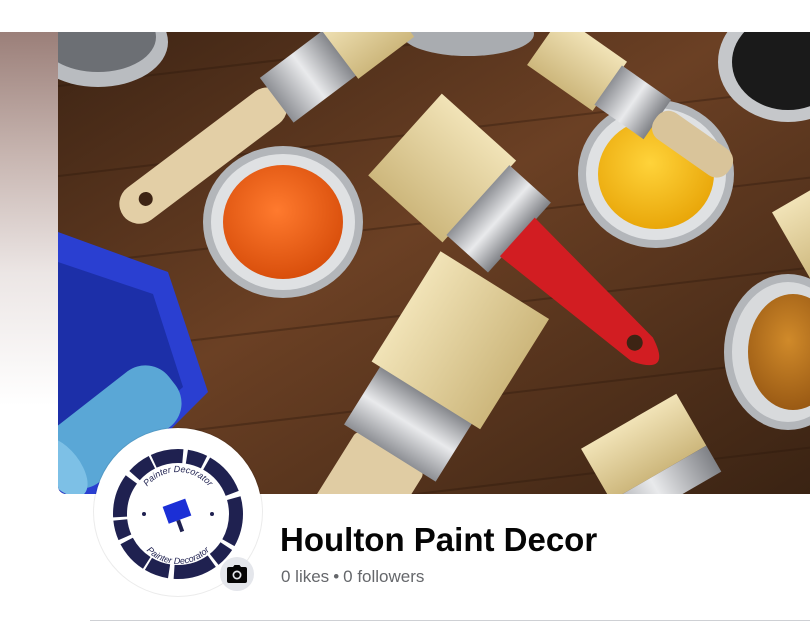  I want to click on page-title: Houlton Paint Decor, so click(439, 539).